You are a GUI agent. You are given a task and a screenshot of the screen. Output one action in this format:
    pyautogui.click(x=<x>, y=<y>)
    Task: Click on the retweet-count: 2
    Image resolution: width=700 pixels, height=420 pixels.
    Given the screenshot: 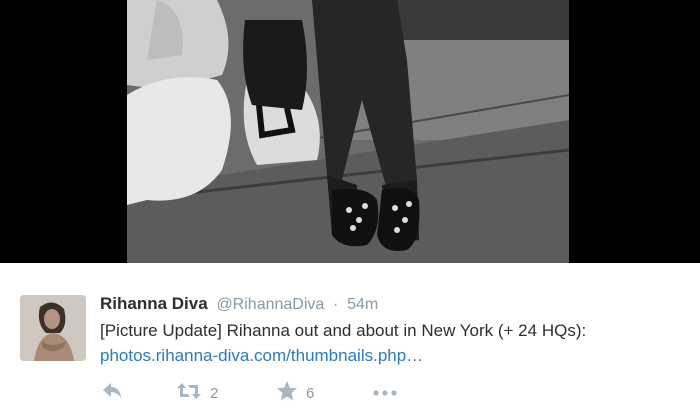 What is the action you would take?
    pyautogui.click(x=214, y=393)
    